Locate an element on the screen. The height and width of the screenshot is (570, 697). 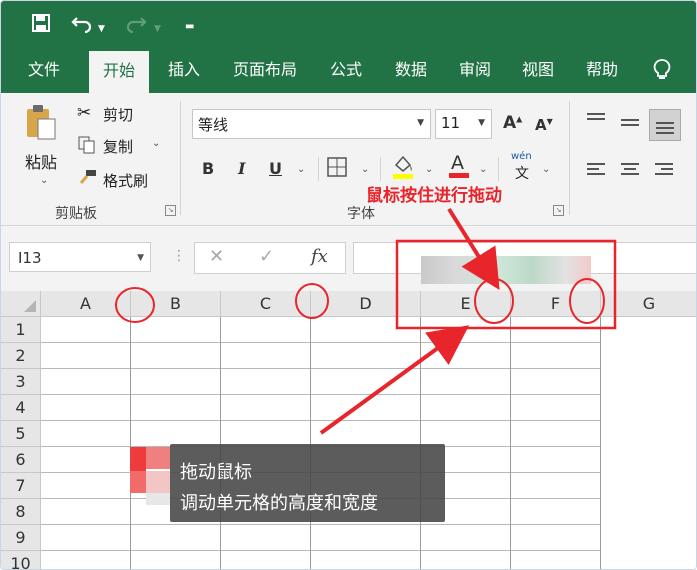
arrow-up-to-header is located at coordinates (394, 380).